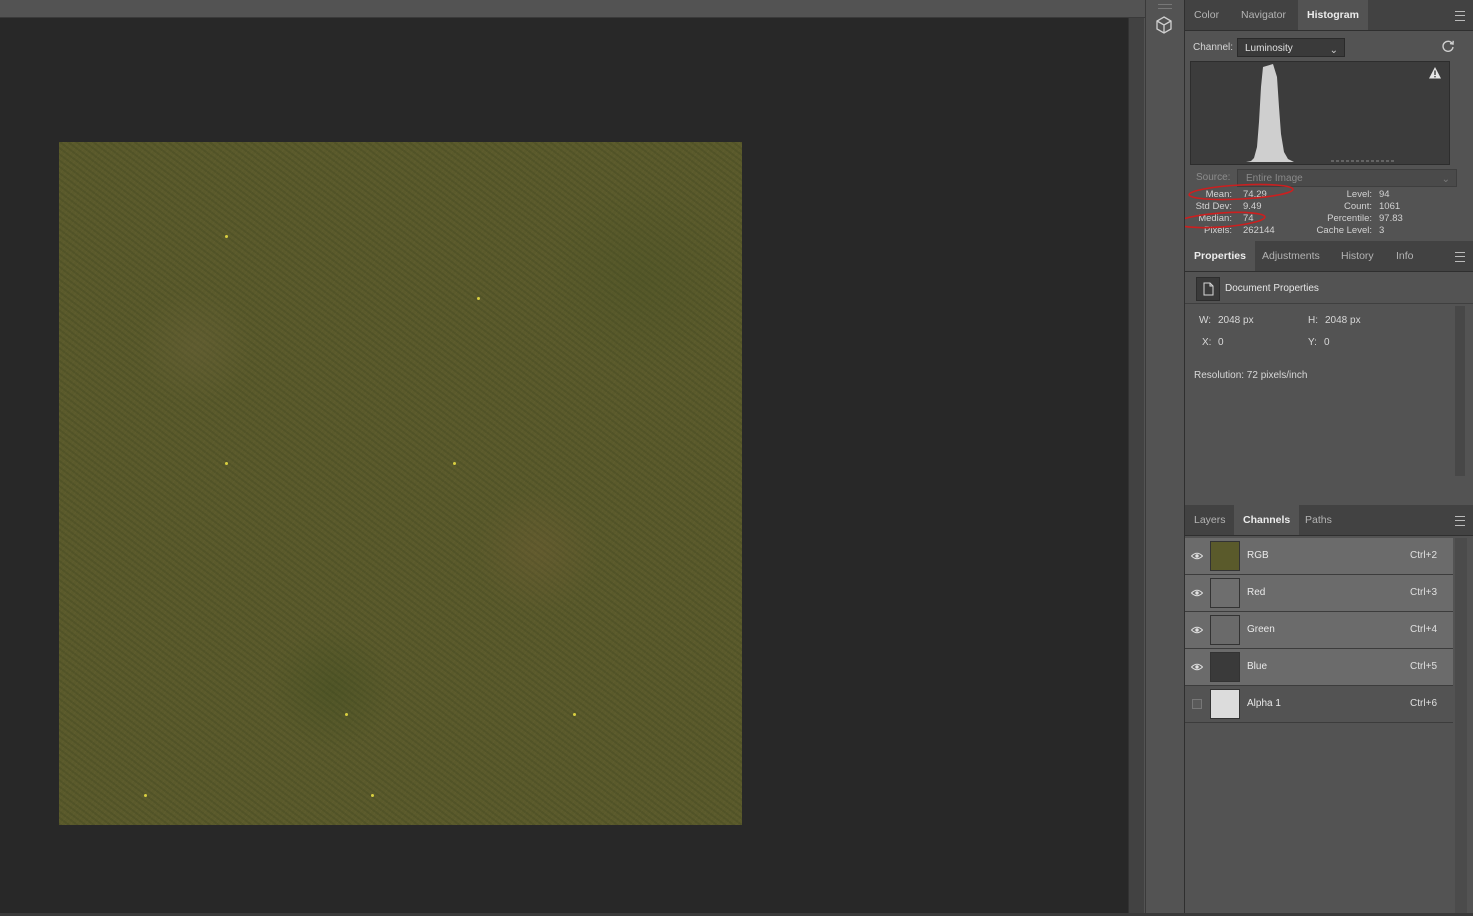 The height and width of the screenshot is (916, 1473). What do you see at coordinates (1257, 666) in the screenshot?
I see `channel-name: Blue` at bounding box center [1257, 666].